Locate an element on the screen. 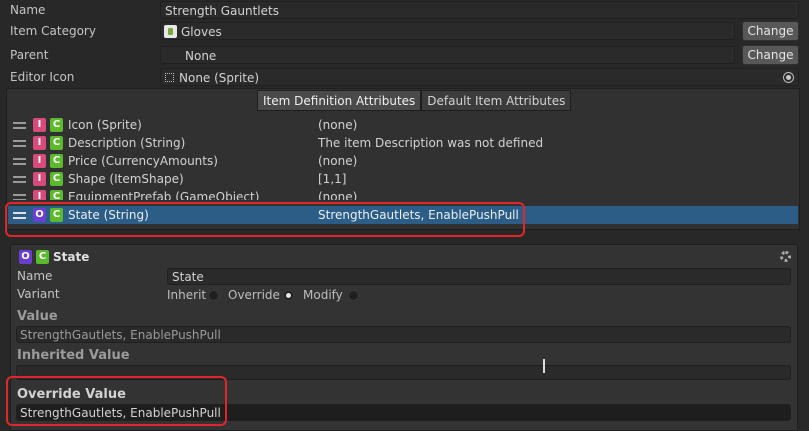 This screenshot has width=809, height=431. name-label: Name is located at coordinates (28, 10).